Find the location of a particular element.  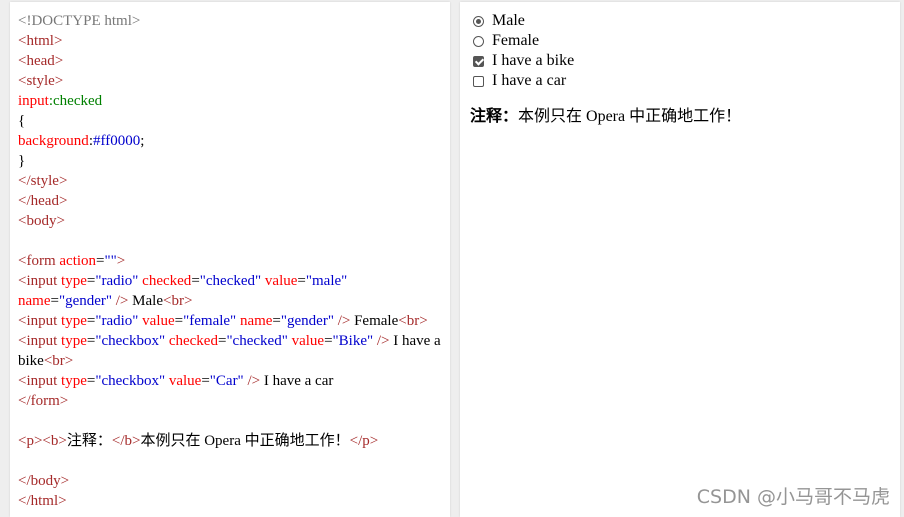

car-checkbox is located at coordinates (478, 81).